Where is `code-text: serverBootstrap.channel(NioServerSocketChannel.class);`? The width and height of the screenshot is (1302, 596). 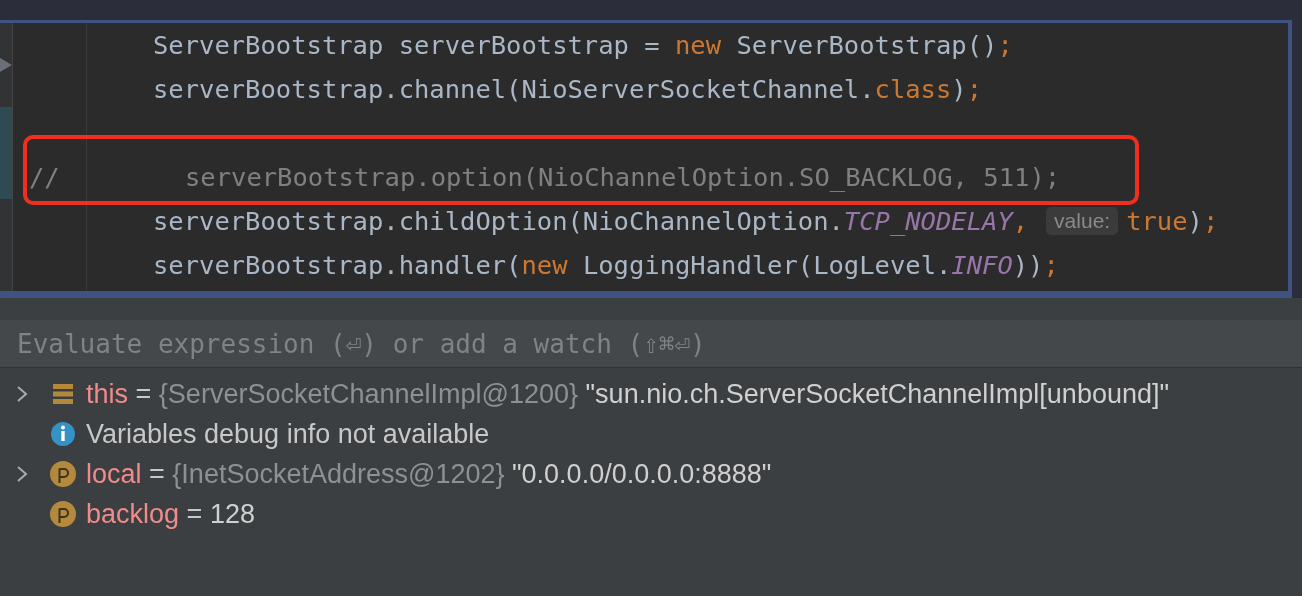 code-text: serverBootstrap.channel(NioServerSocketChannel.class); is located at coordinates (568, 89).